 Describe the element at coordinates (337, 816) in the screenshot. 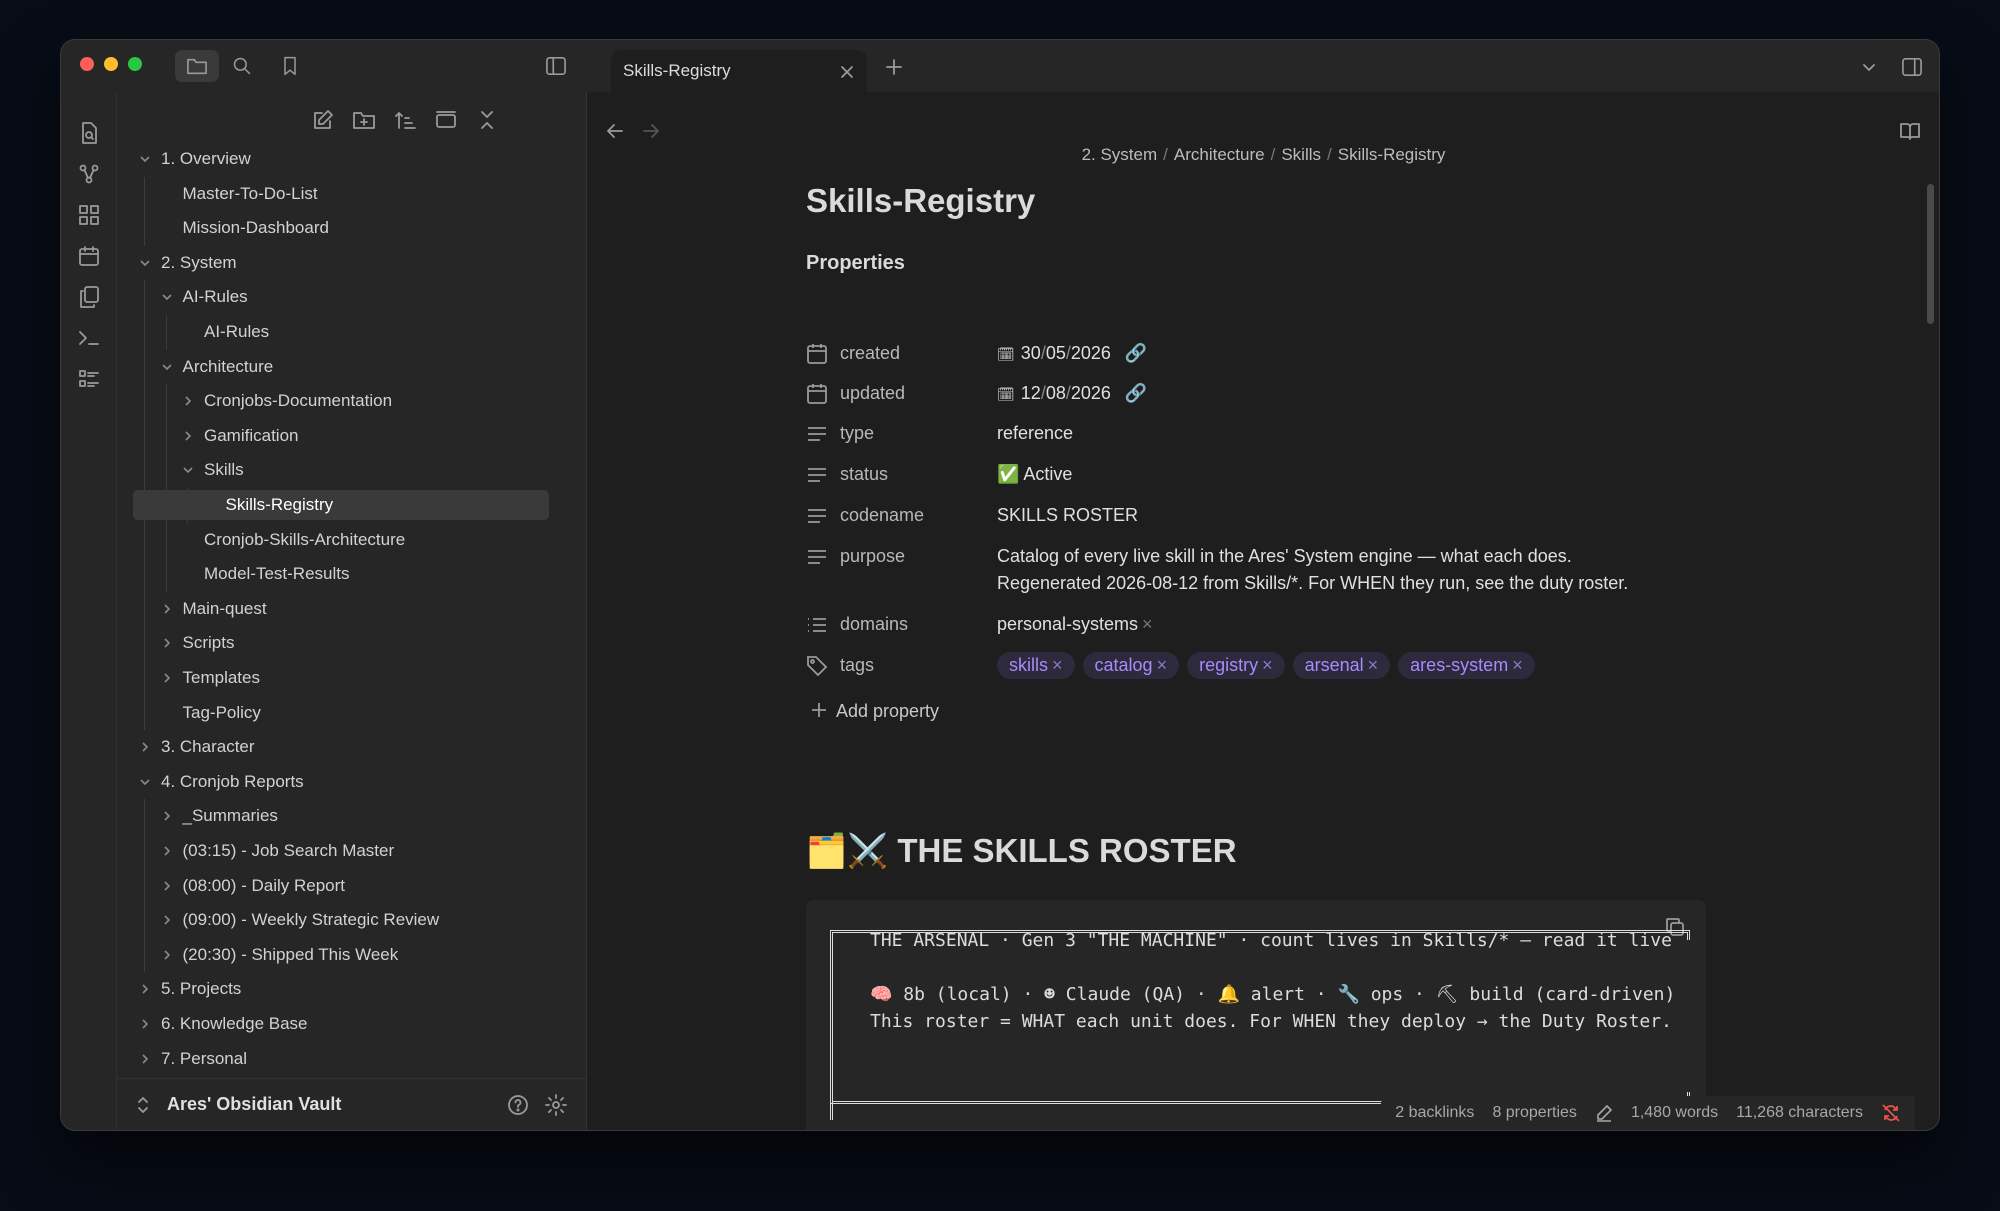

I see `folder-item: _Summaries` at that location.